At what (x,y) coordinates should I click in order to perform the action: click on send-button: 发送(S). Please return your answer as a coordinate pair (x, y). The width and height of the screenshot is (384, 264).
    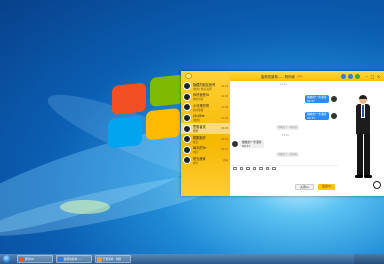
    Looking at the image, I should click on (326, 187).